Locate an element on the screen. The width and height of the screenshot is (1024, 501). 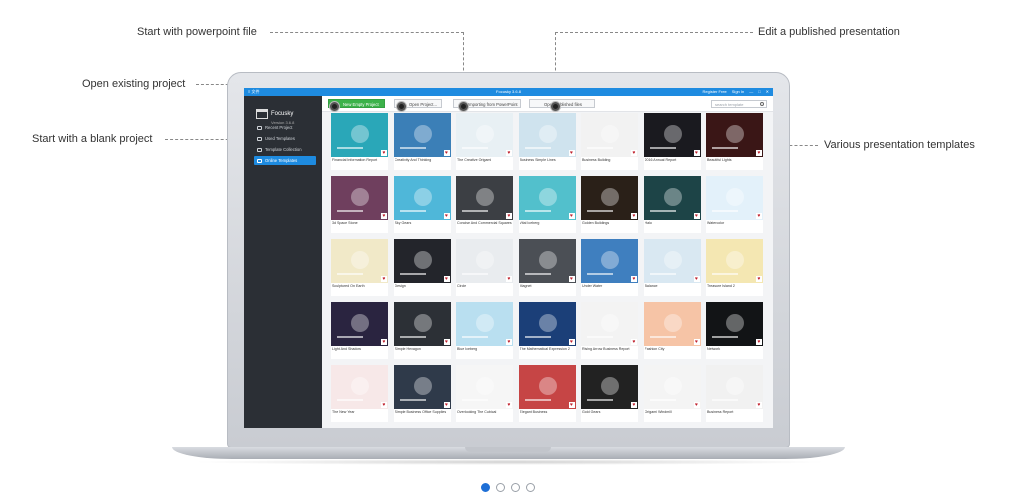
template-card: ♥ Magnet is located at coordinates (547, 267).